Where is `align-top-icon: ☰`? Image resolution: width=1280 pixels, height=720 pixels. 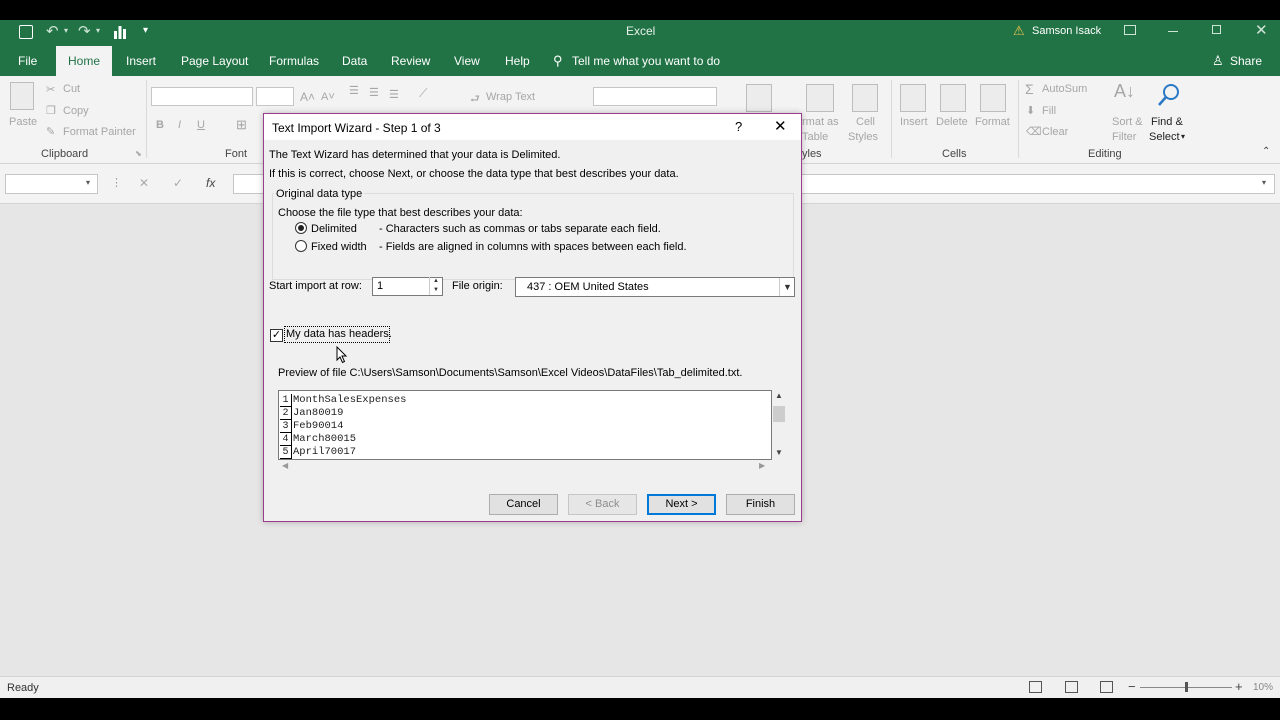 align-top-icon: ☰ is located at coordinates (354, 90).